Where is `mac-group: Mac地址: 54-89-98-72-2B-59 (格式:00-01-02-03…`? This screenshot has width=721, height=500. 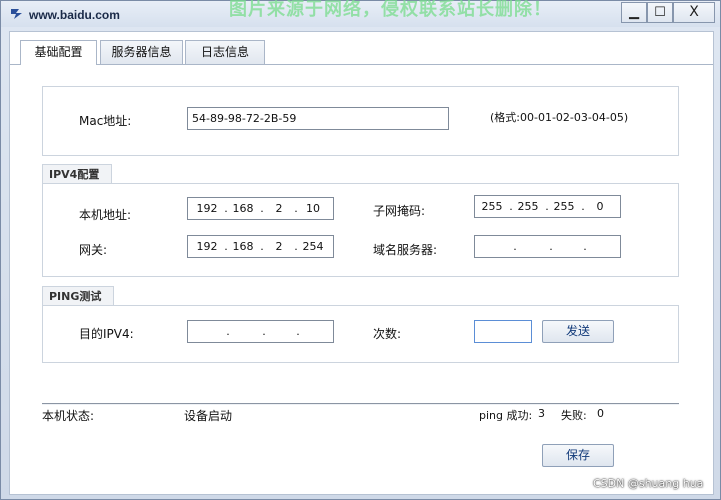 mac-group: Mac地址: 54-89-98-72-2B-59 (格式:00-01-02-03… is located at coordinates (360, 121).